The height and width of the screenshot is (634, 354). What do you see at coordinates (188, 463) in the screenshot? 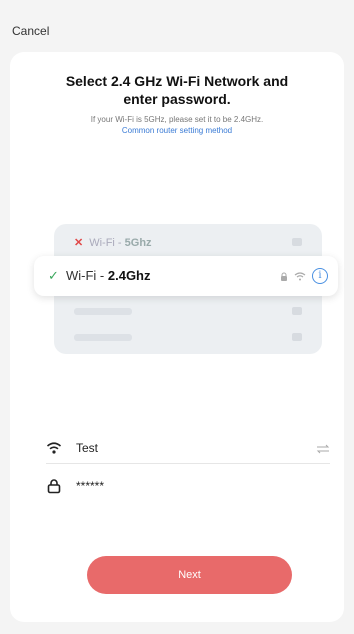
I see `field-divider` at bounding box center [188, 463].